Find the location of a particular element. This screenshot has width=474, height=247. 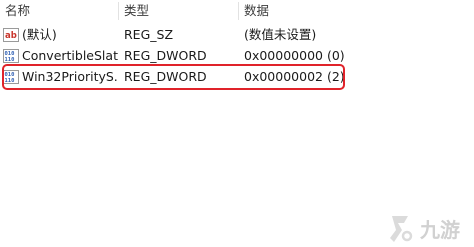

svg-text: ab is located at coordinates (11, 36).